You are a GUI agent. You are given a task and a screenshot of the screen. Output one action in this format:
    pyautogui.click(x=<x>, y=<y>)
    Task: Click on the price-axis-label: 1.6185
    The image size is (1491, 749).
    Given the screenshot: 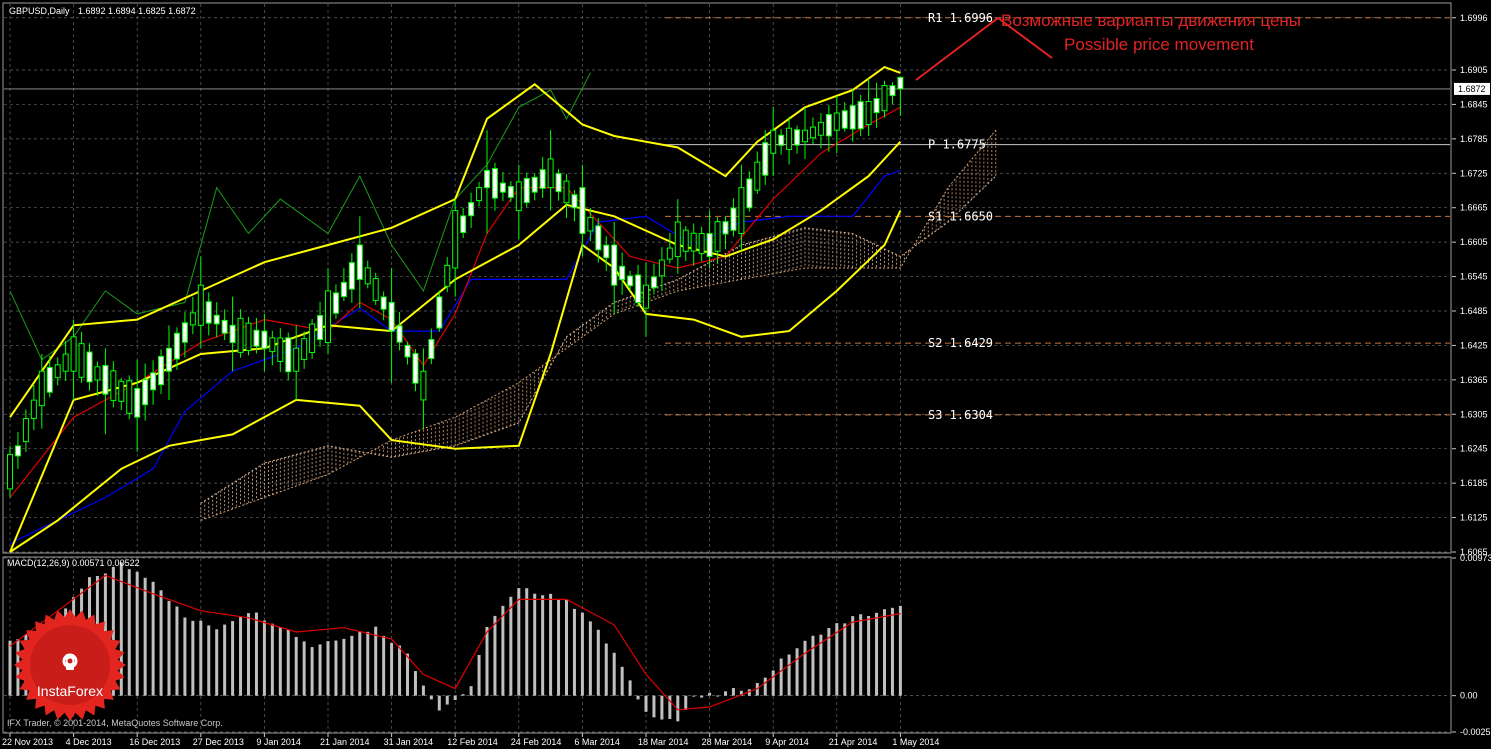 What is the action you would take?
    pyautogui.click(x=1474, y=483)
    